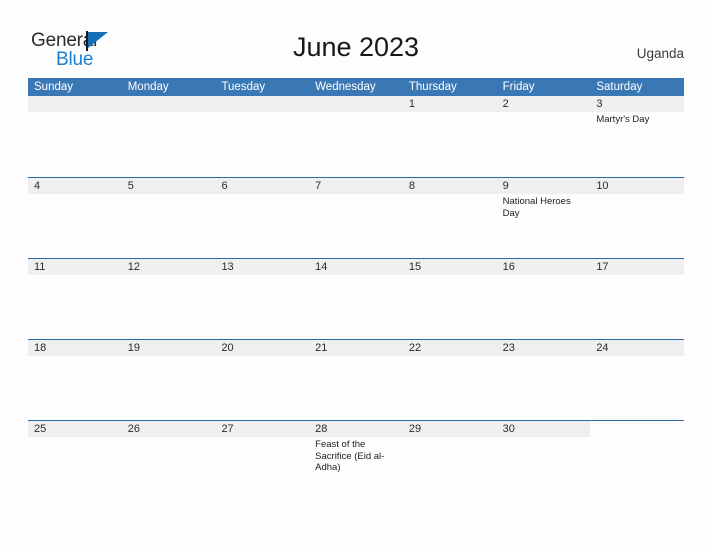 This screenshot has height=550, width=712. What do you see at coordinates (40, 348) in the screenshot?
I see `day-number: 18` at bounding box center [40, 348].